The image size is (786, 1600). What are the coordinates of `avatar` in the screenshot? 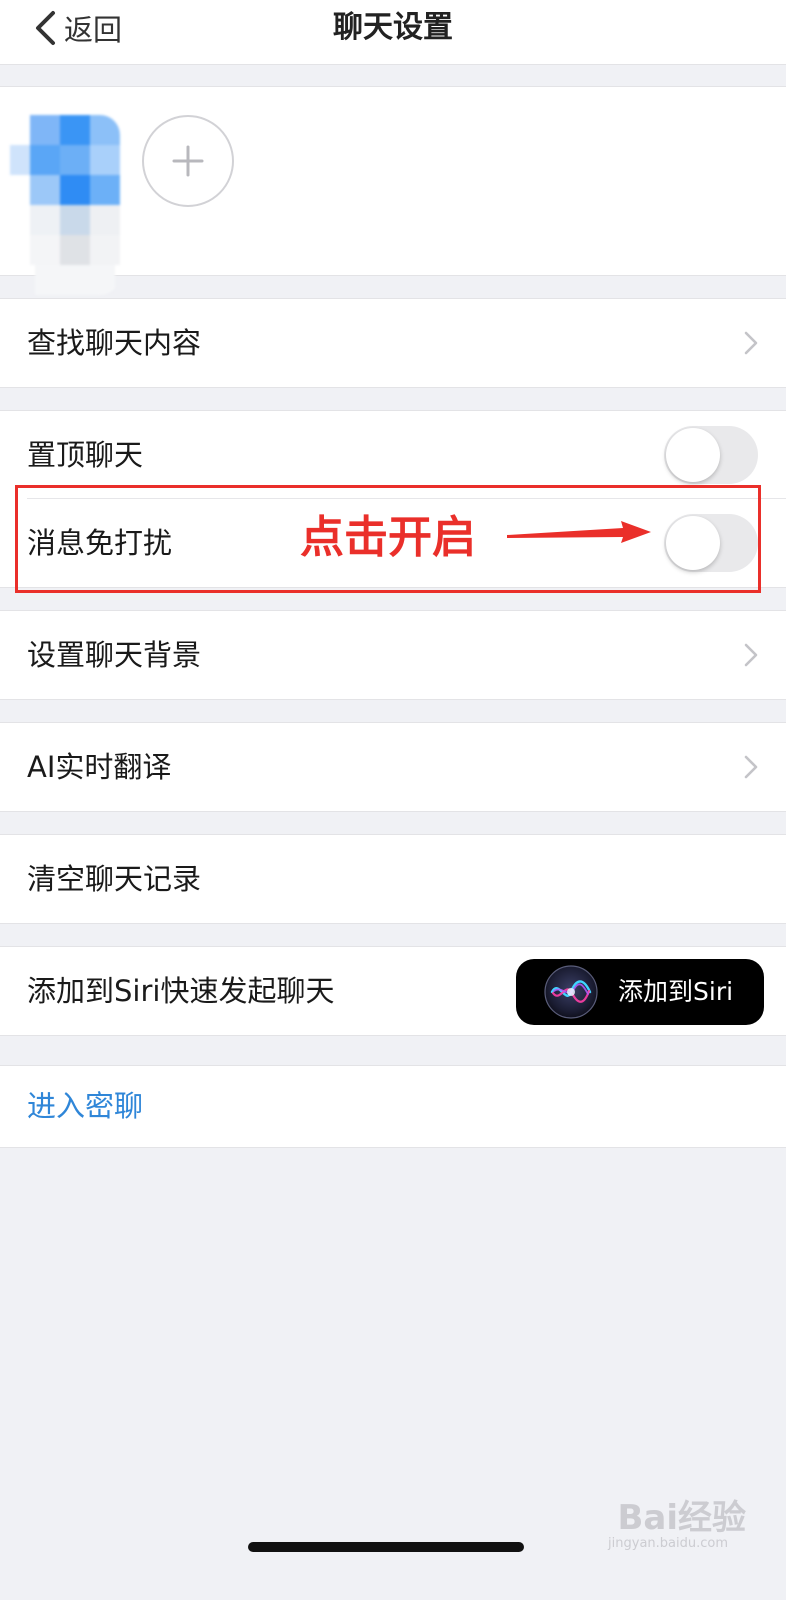 It's located at (65, 205).